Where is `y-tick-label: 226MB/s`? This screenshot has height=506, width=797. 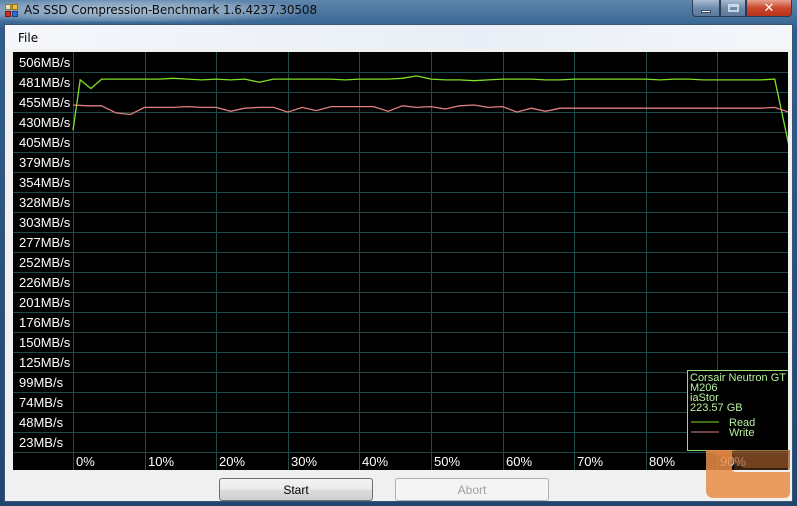
y-tick-label: 226MB/s is located at coordinates (45, 282).